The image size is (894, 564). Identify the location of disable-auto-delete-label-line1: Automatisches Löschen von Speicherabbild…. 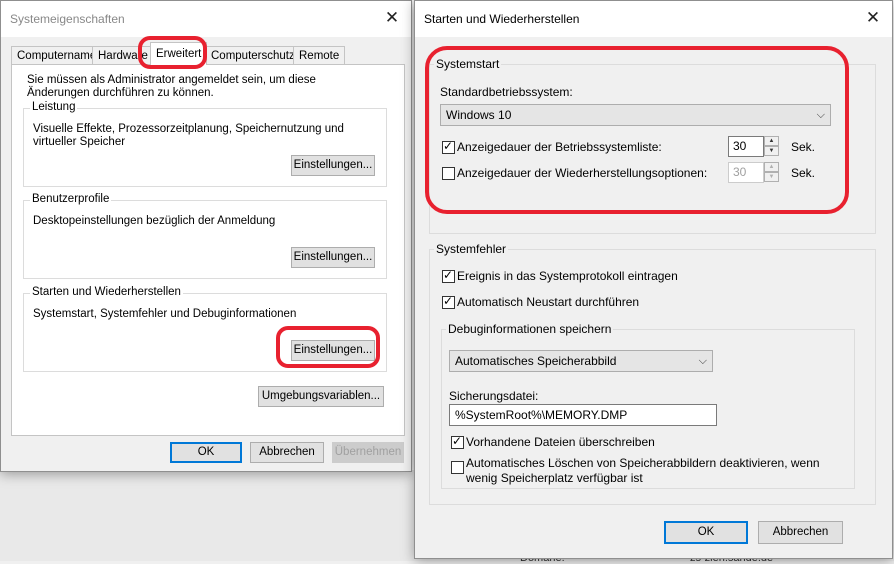
(643, 463).